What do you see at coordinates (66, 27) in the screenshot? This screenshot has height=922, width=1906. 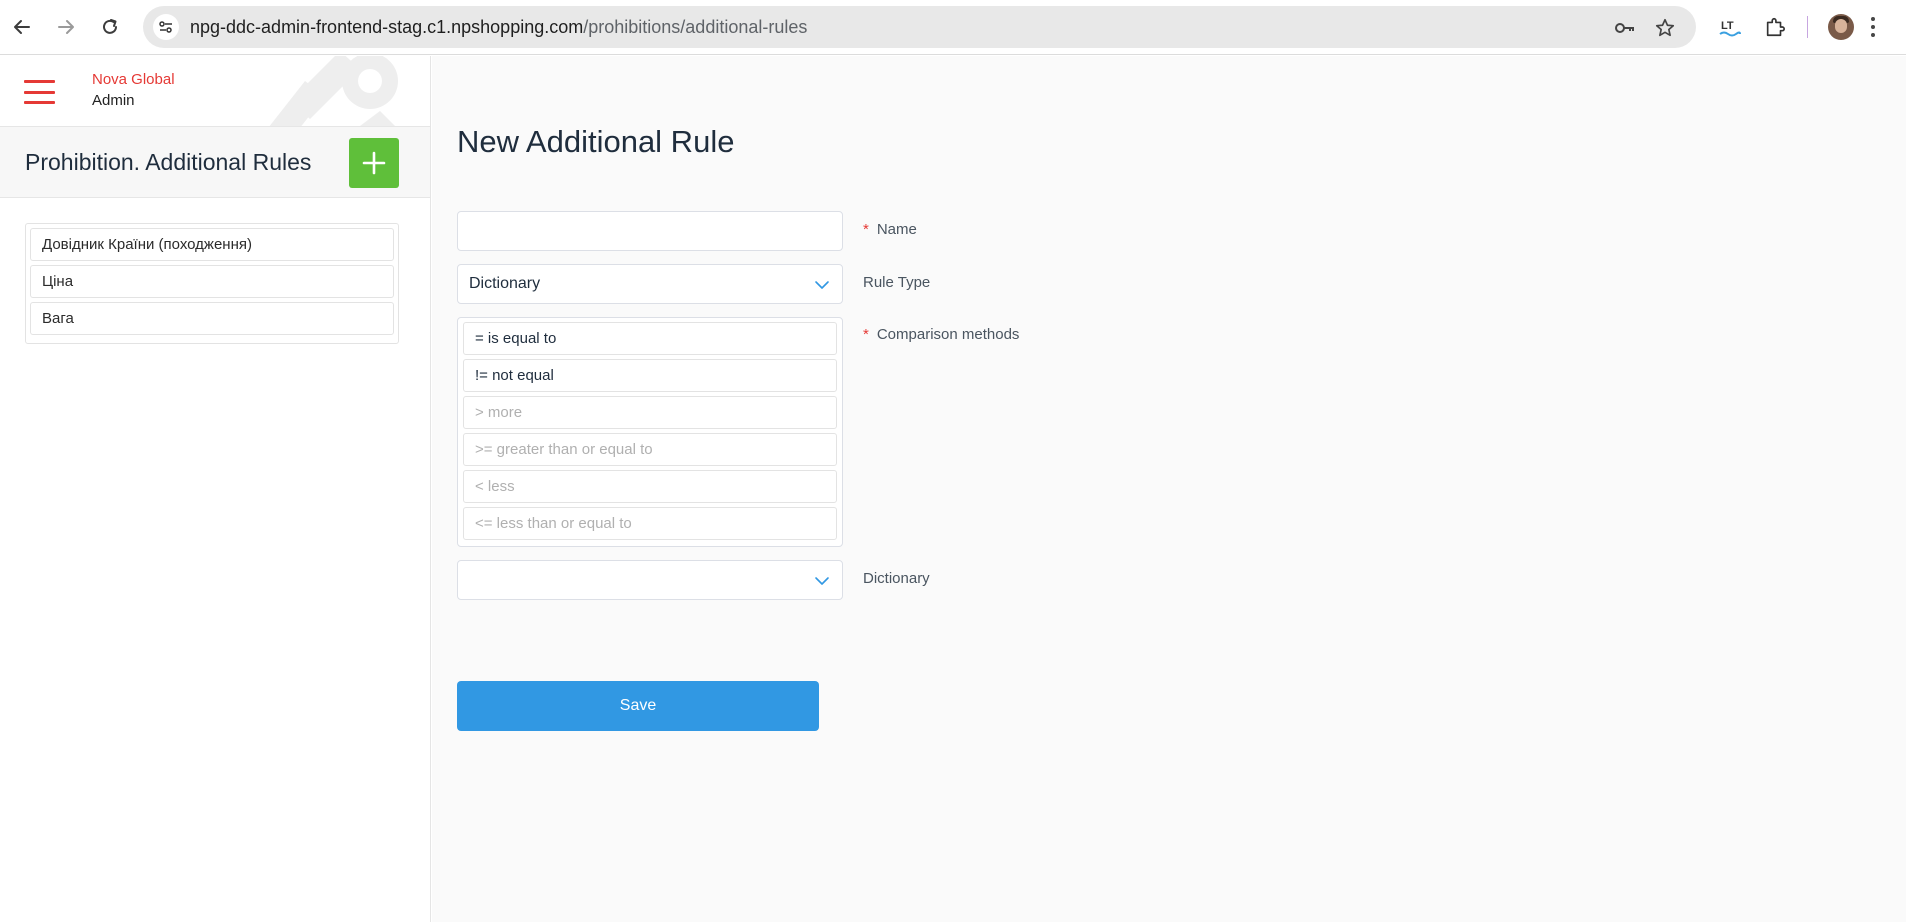 I see `forward-arrow-icon` at bounding box center [66, 27].